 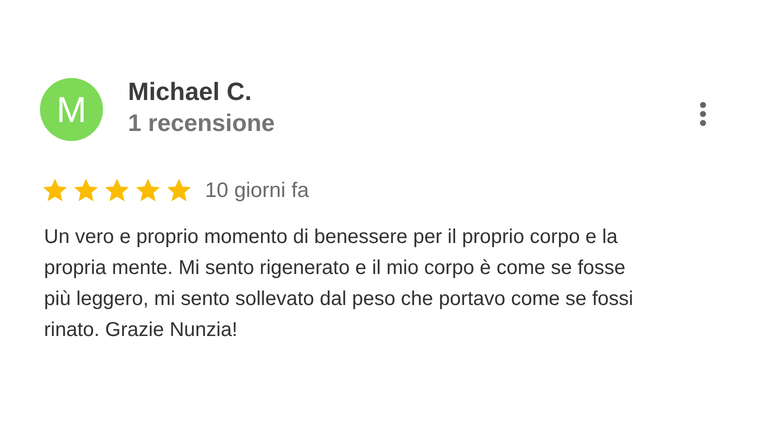 I want to click on avatar: M, so click(x=71, y=109).